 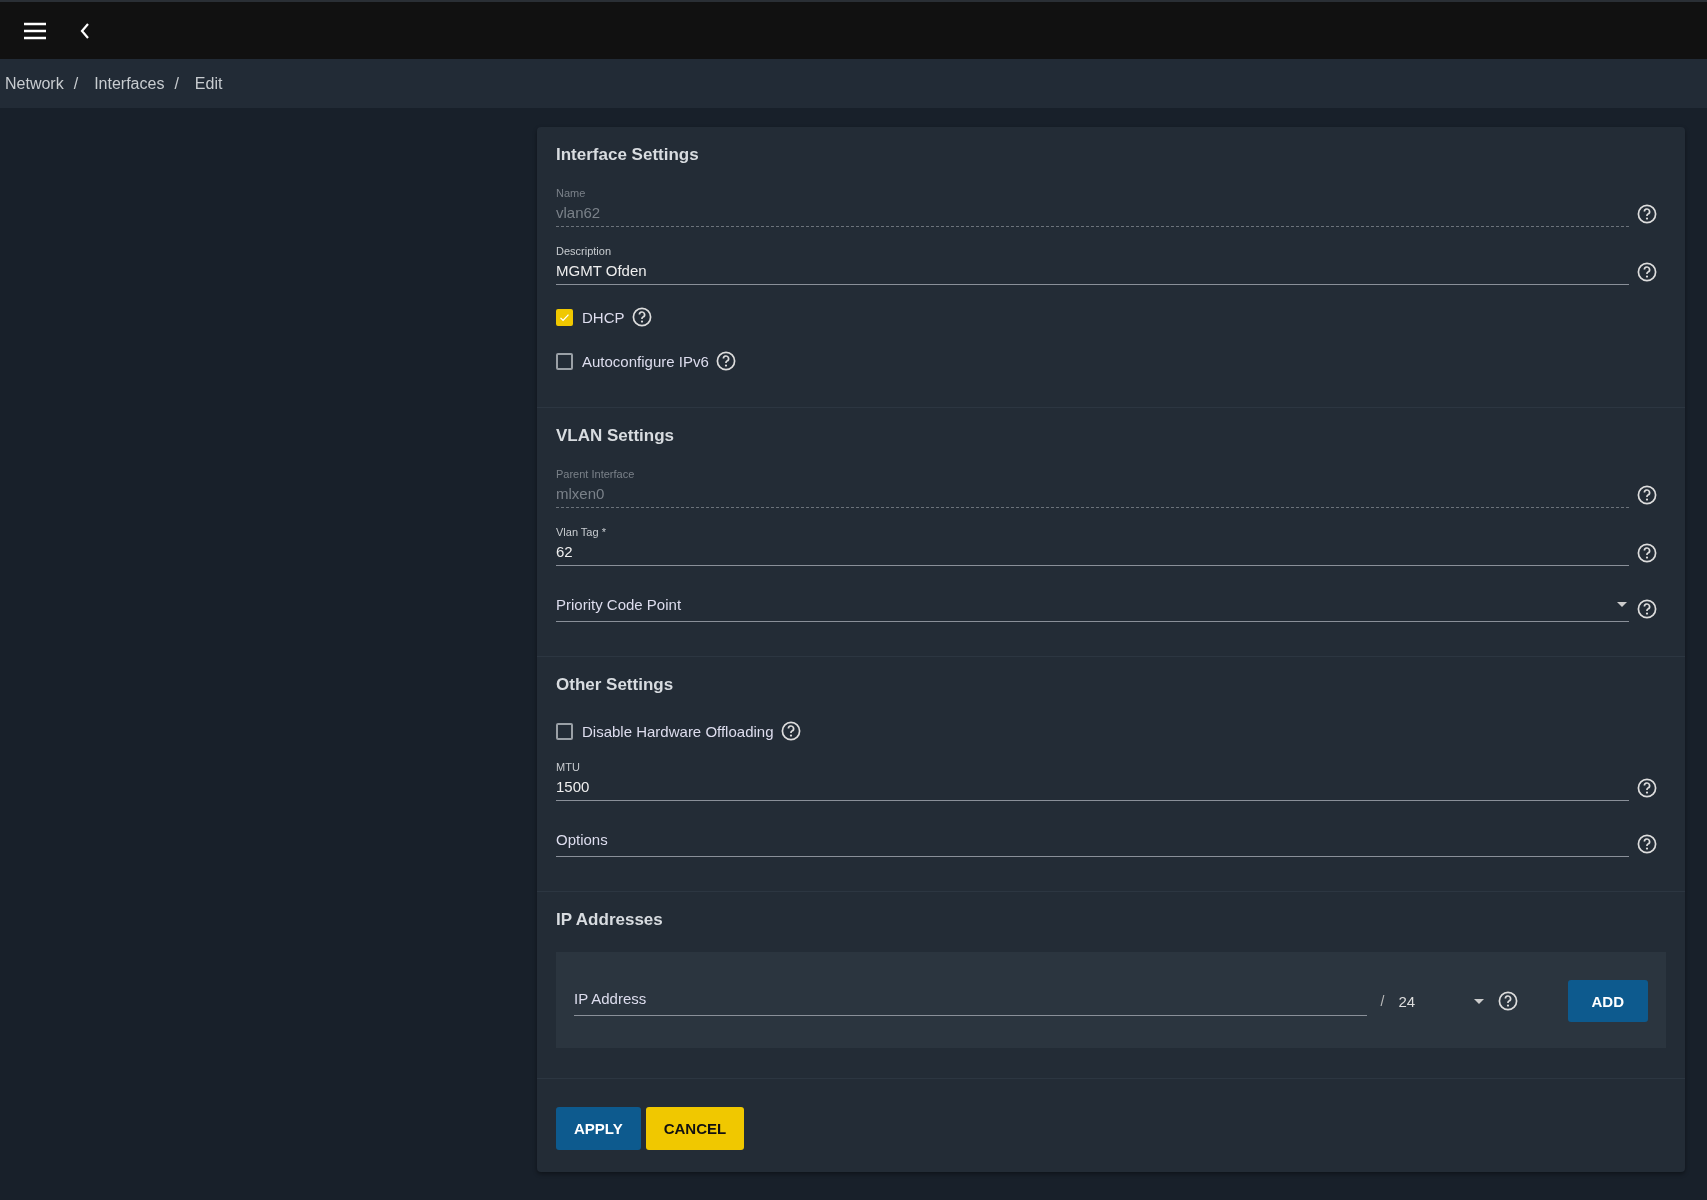 What do you see at coordinates (603, 317) in the screenshot?
I see `checkbox-label: DHCP` at bounding box center [603, 317].